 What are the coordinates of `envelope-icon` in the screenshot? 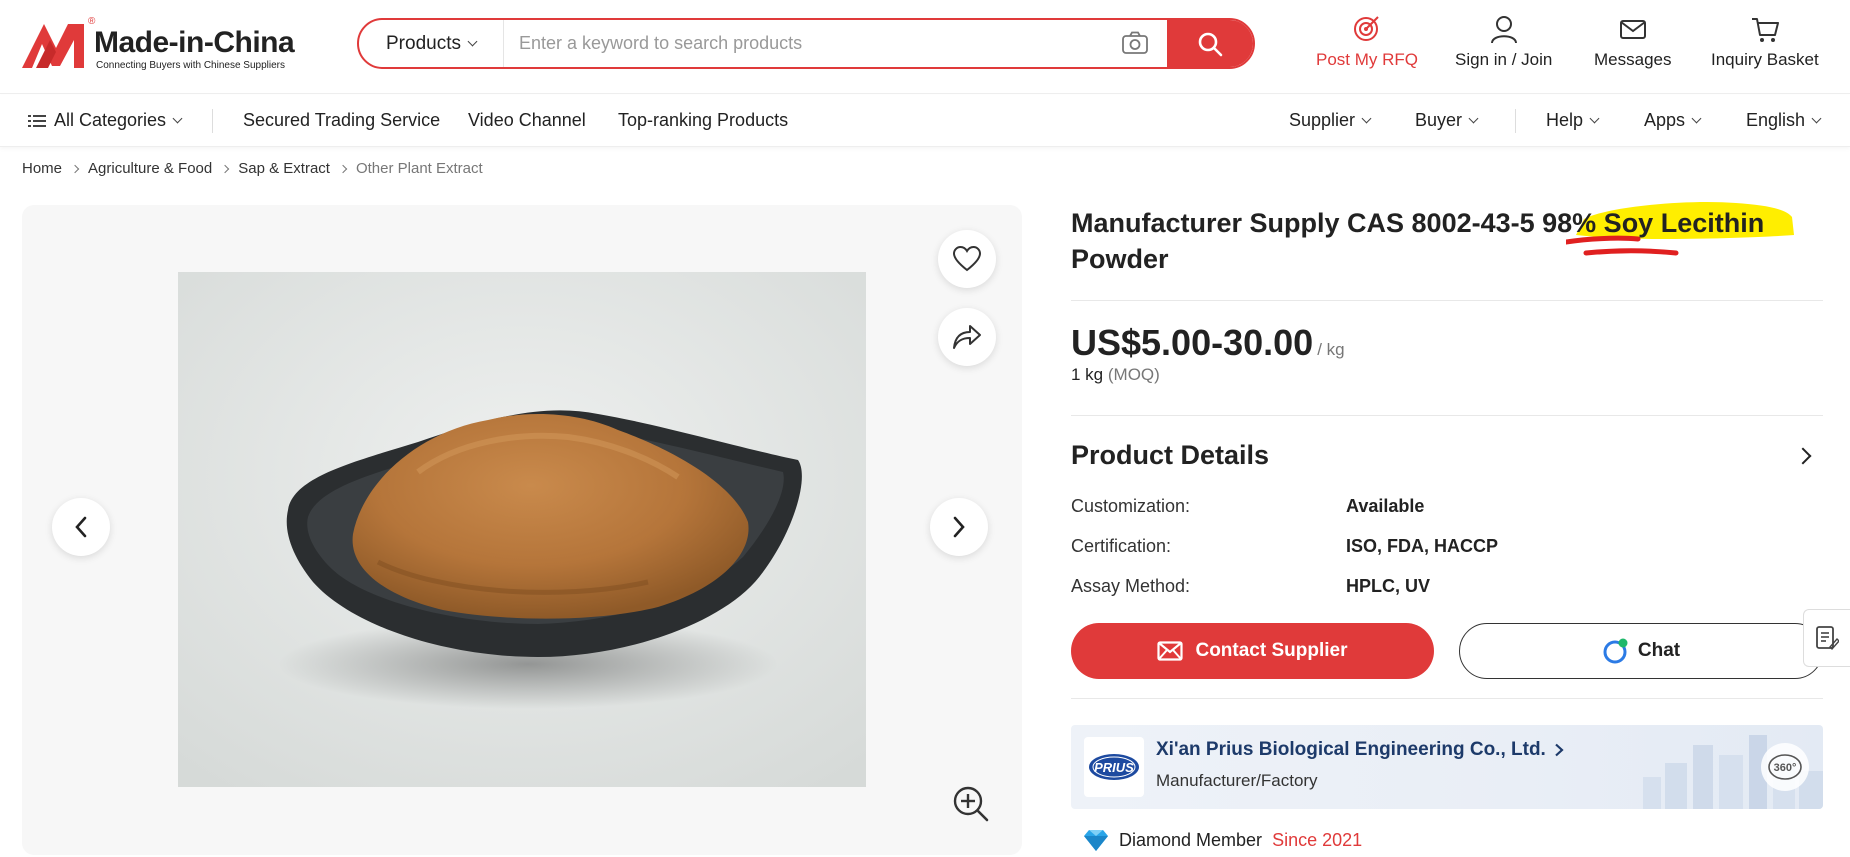 It's located at (1170, 651).